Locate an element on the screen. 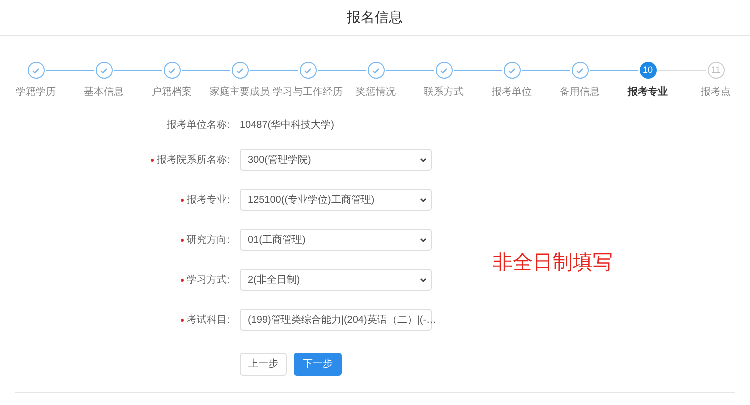 The height and width of the screenshot is (405, 750). step-label: 学籍学历 is located at coordinates (36, 93).